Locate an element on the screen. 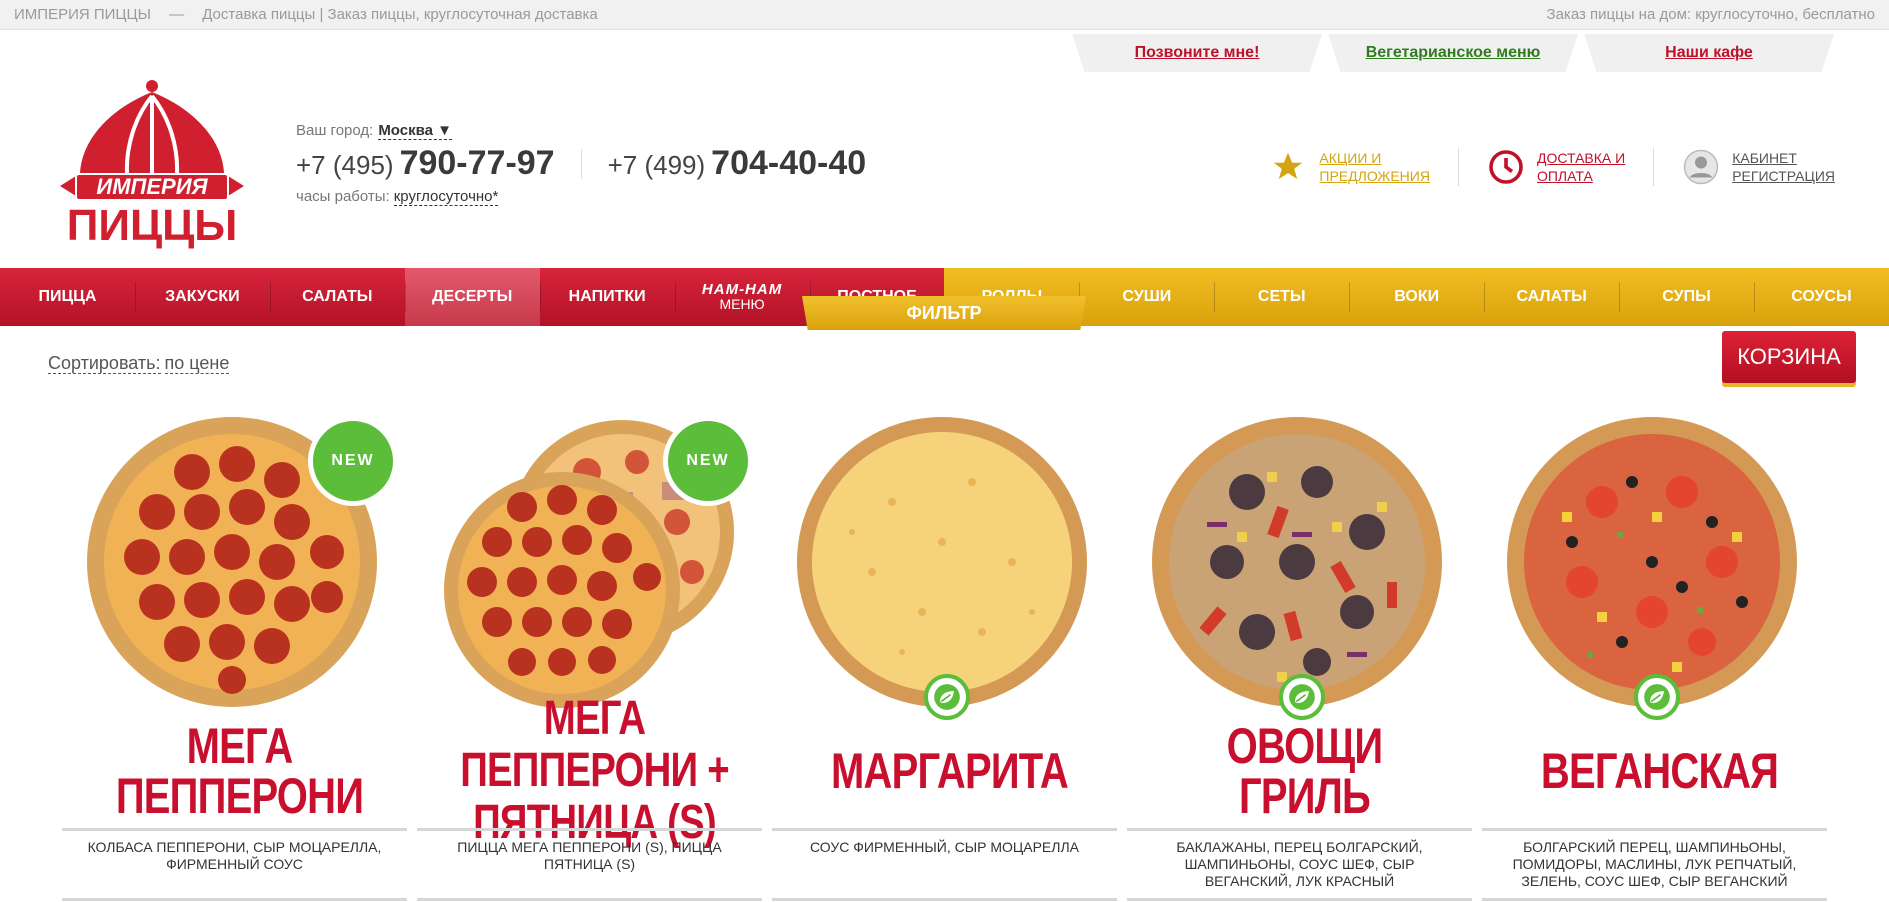 The width and height of the screenshot is (1889, 902). promotions-text: Акции и предложения is located at coordinates (1374, 167).